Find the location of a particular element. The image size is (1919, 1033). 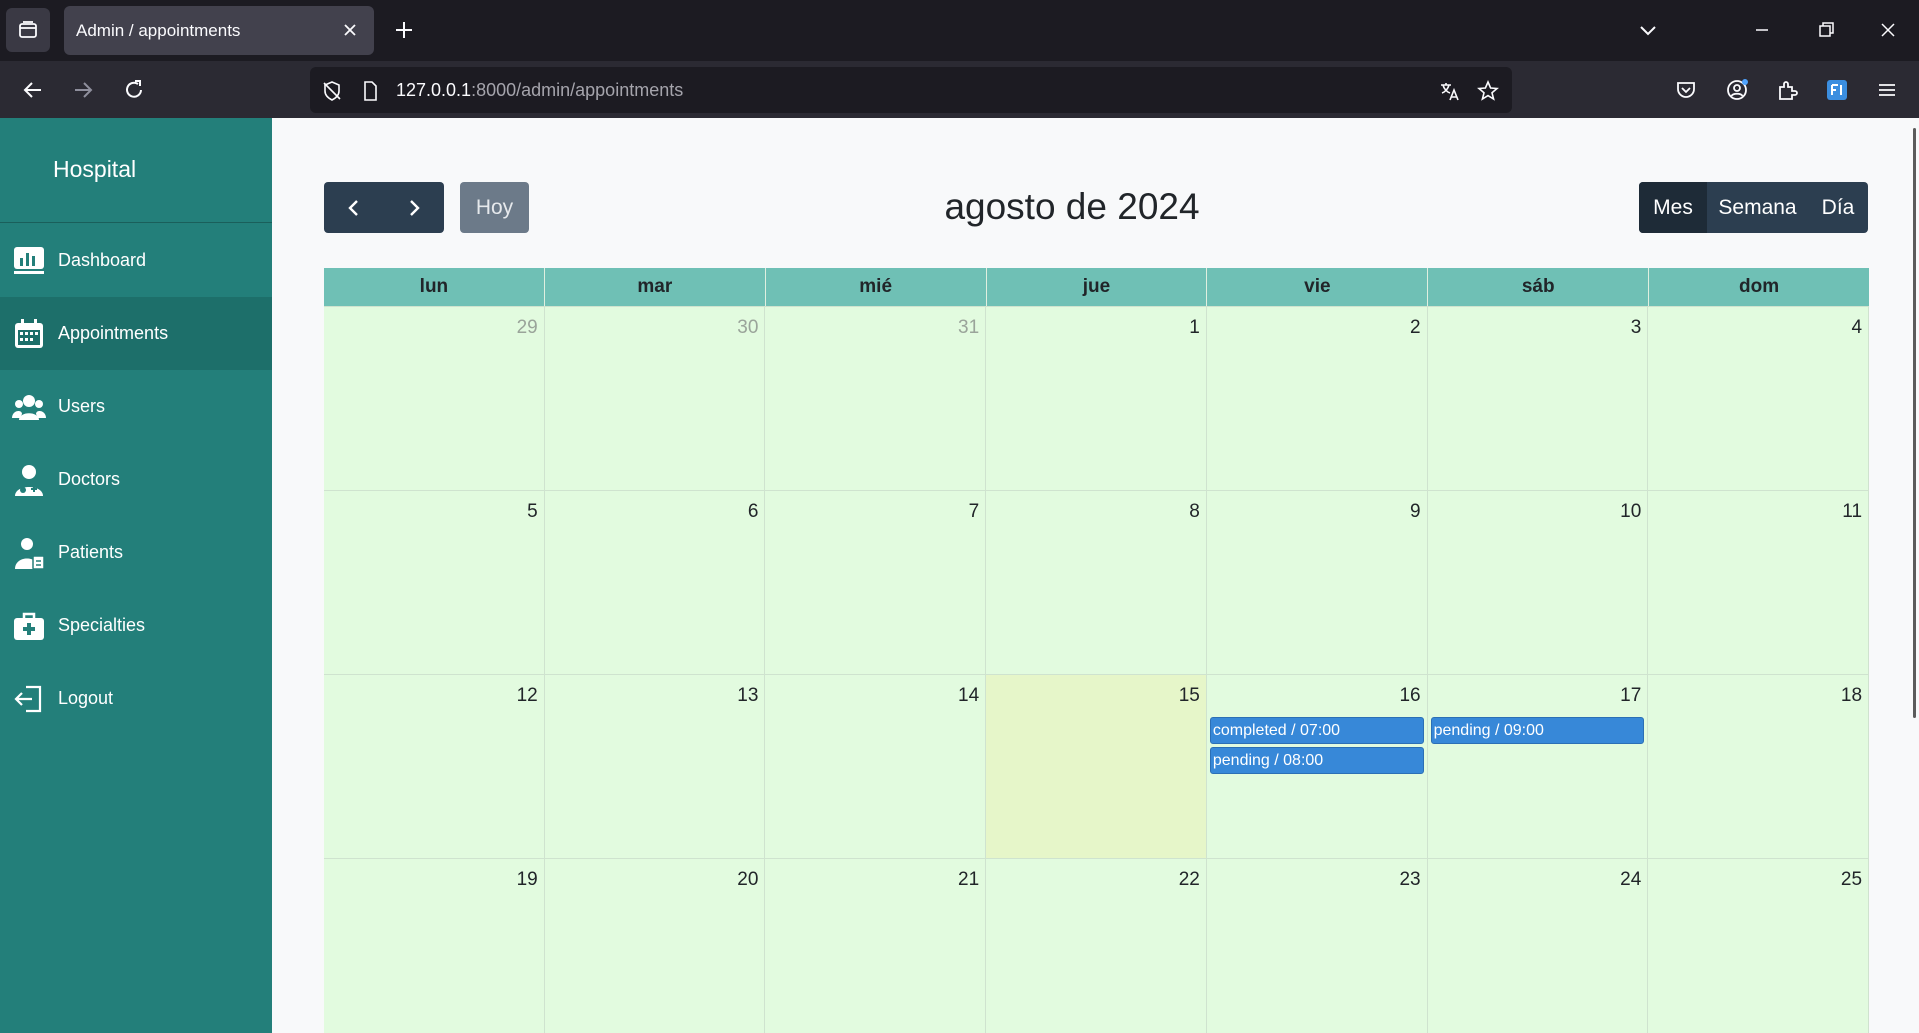

day-number: 14 is located at coordinates (968, 696).